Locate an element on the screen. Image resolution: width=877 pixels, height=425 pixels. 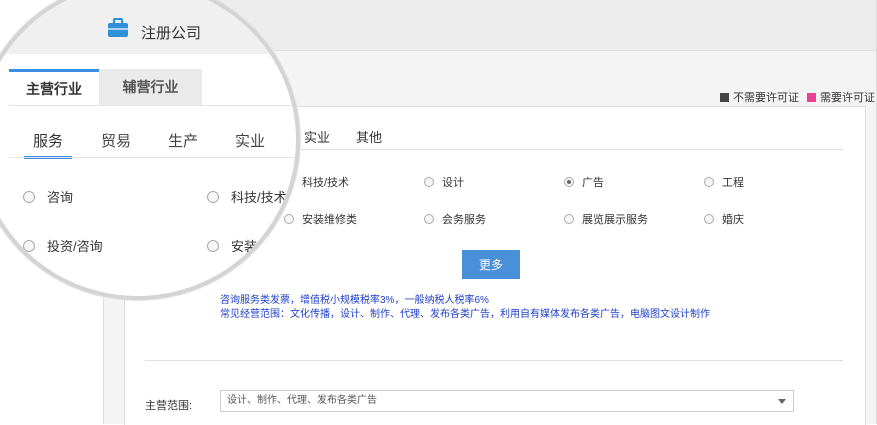
option-label: 咨询 is located at coordinates (60, 197).